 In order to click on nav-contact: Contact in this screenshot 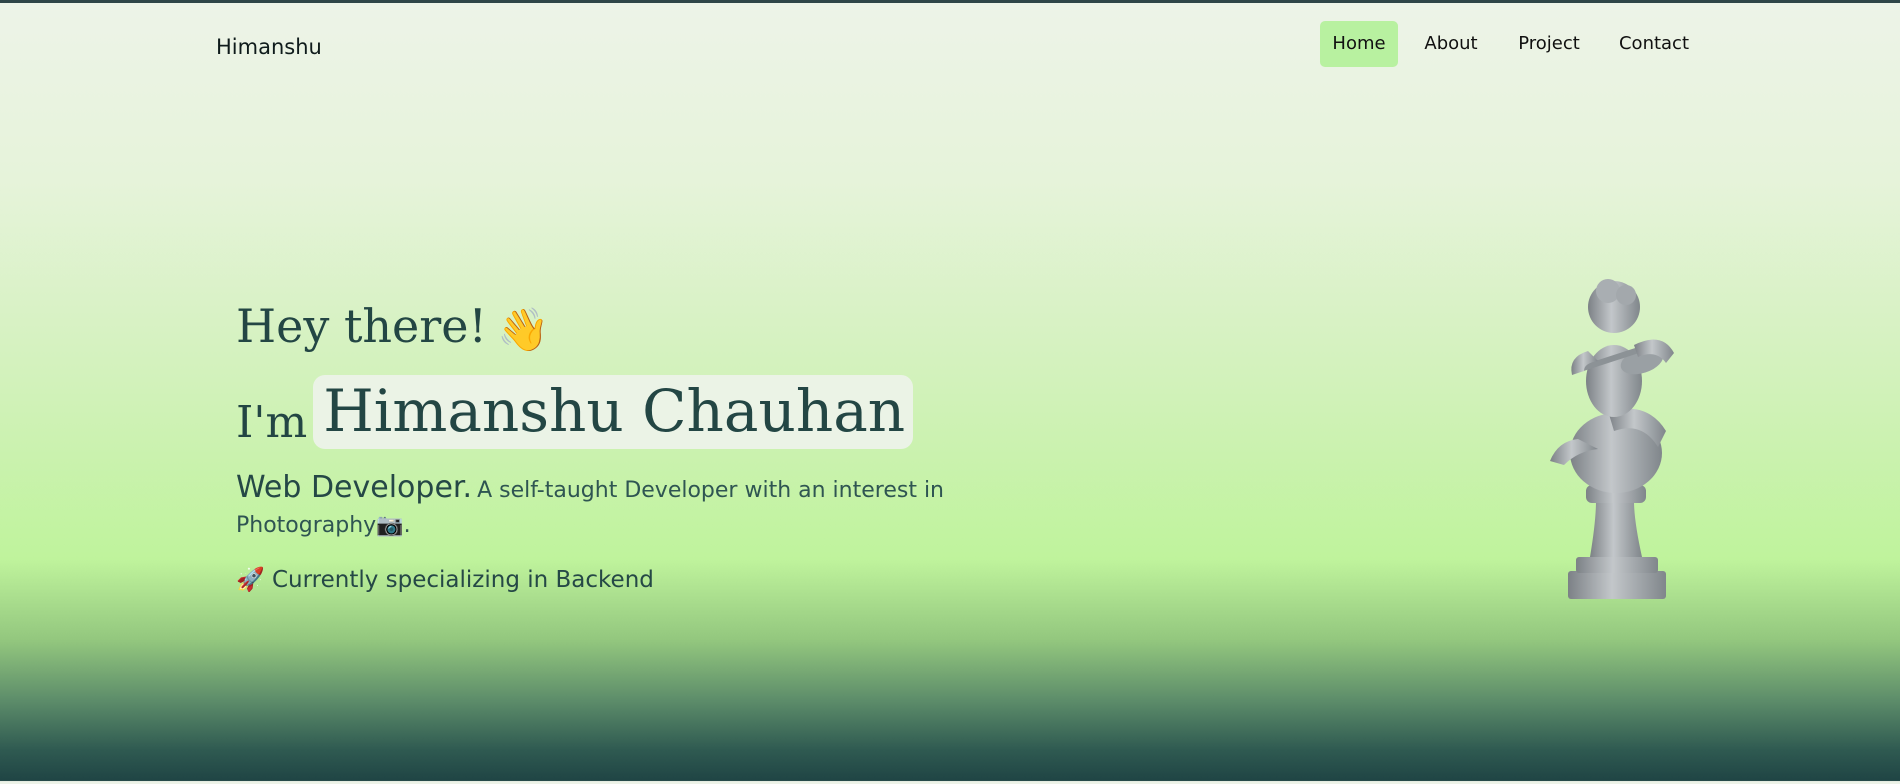, I will do `click(1654, 44)`.